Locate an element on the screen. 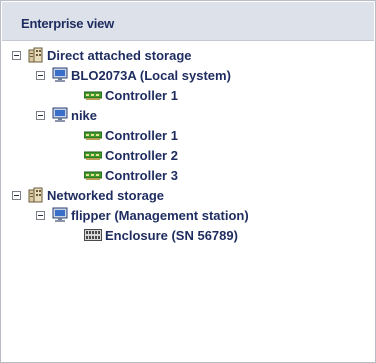 The image size is (376, 363). tree-node-direct-attached-storage: Direct attached storage is located at coordinates (102, 55).